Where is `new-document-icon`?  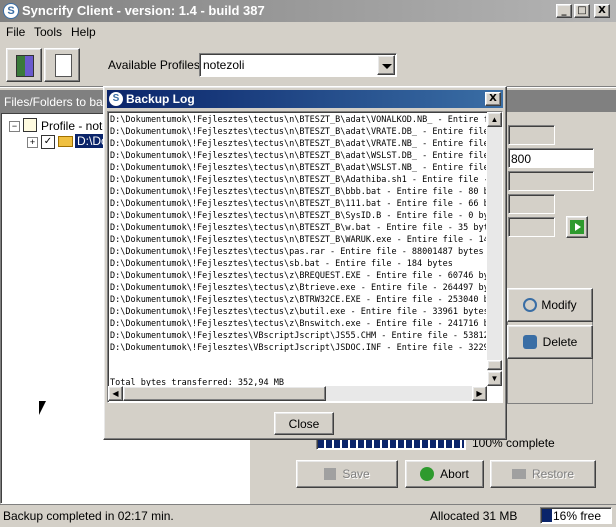 new-document-icon is located at coordinates (63, 65).